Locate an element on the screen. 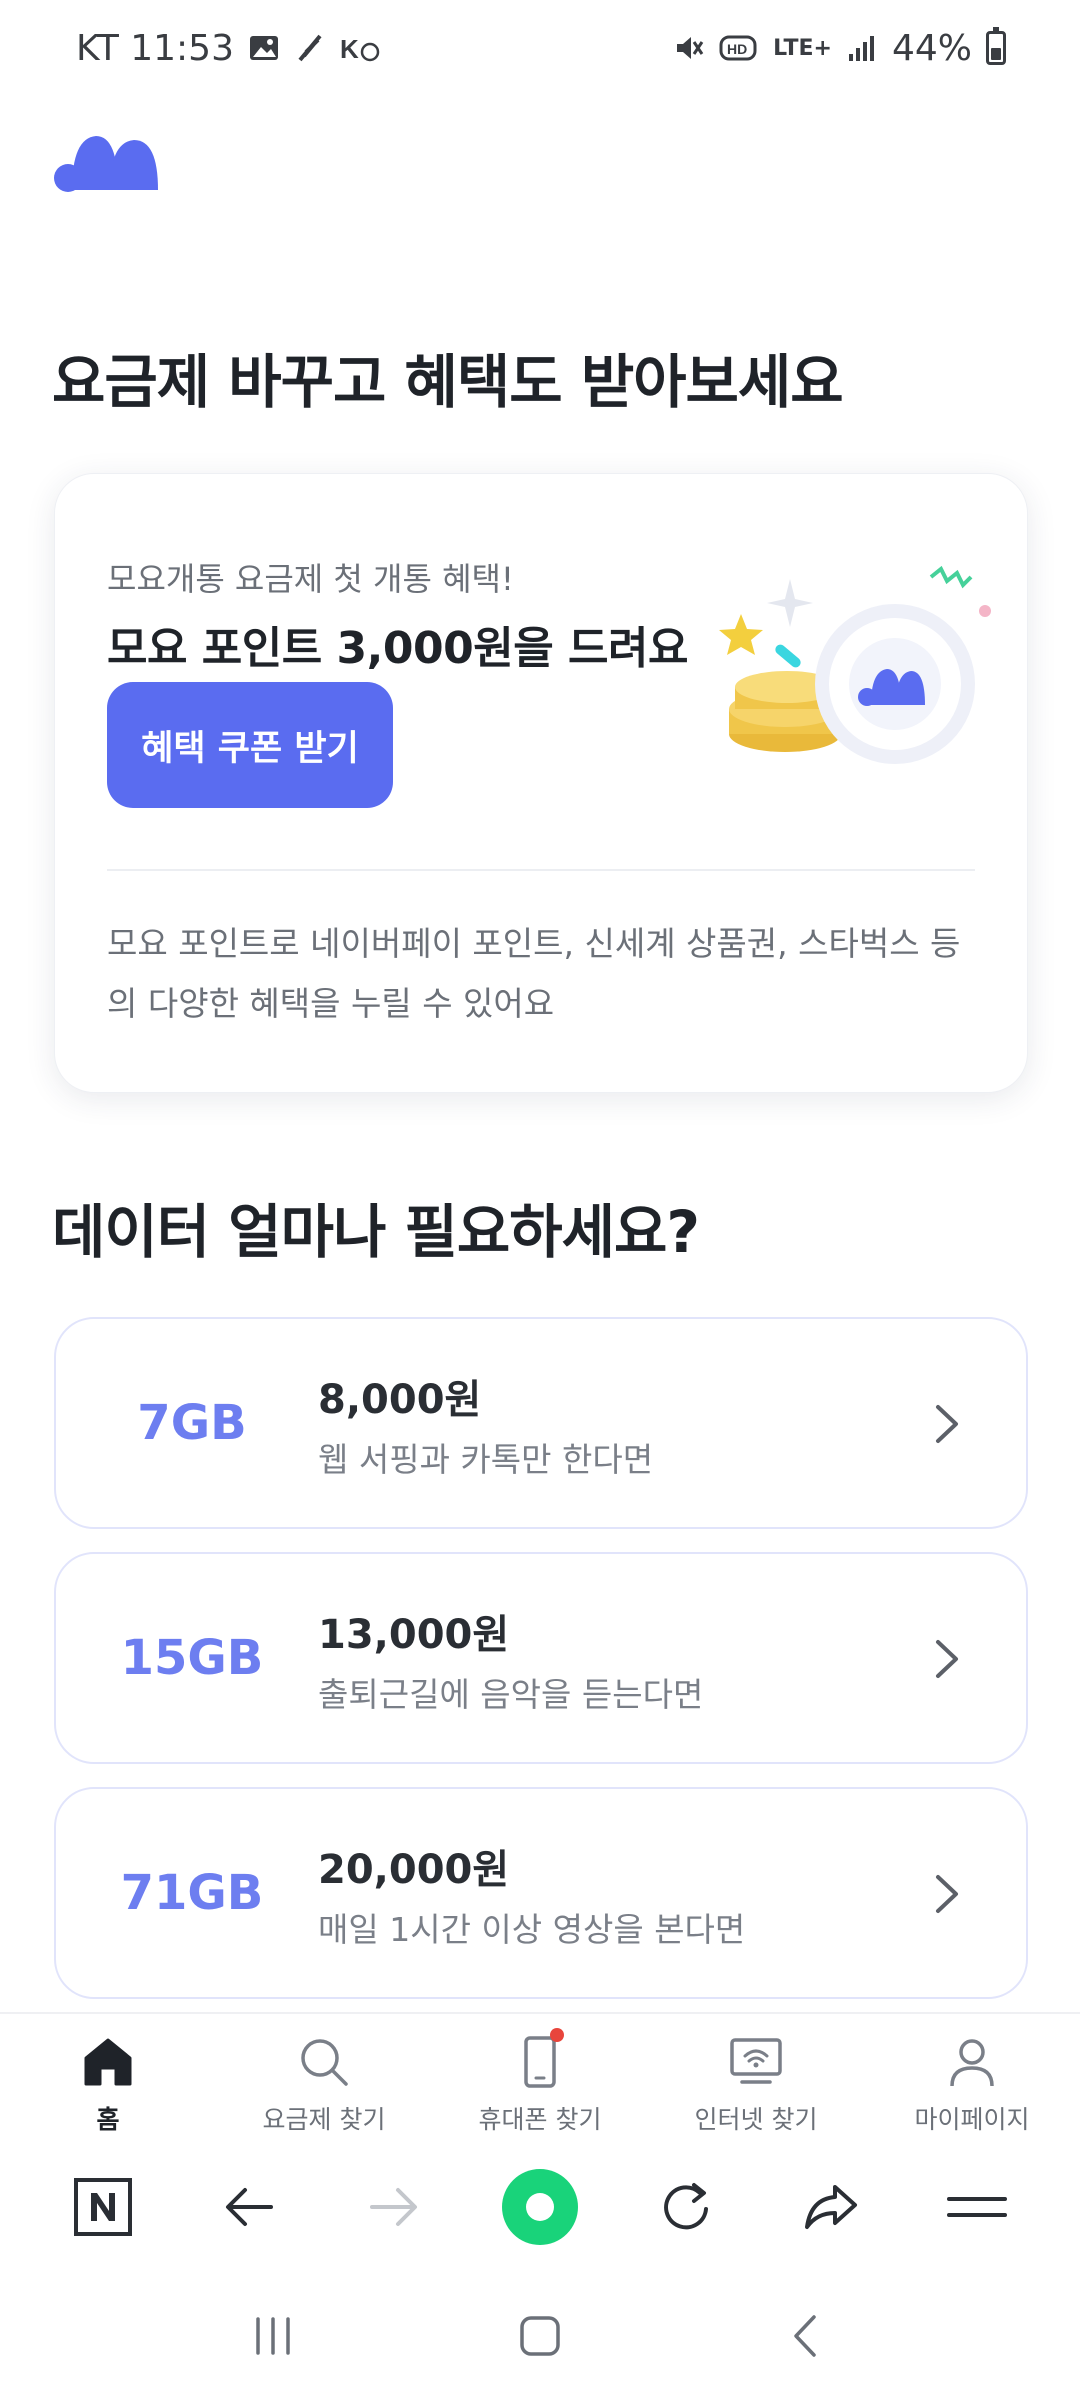 The image size is (1080, 2400). system-nav-bar is located at coordinates (540, 2336).